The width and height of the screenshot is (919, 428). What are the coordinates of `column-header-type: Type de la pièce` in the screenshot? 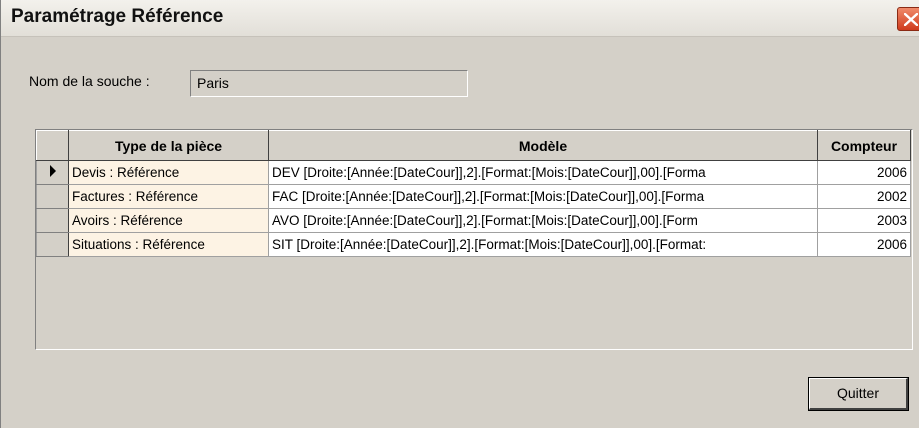 It's located at (168, 145).